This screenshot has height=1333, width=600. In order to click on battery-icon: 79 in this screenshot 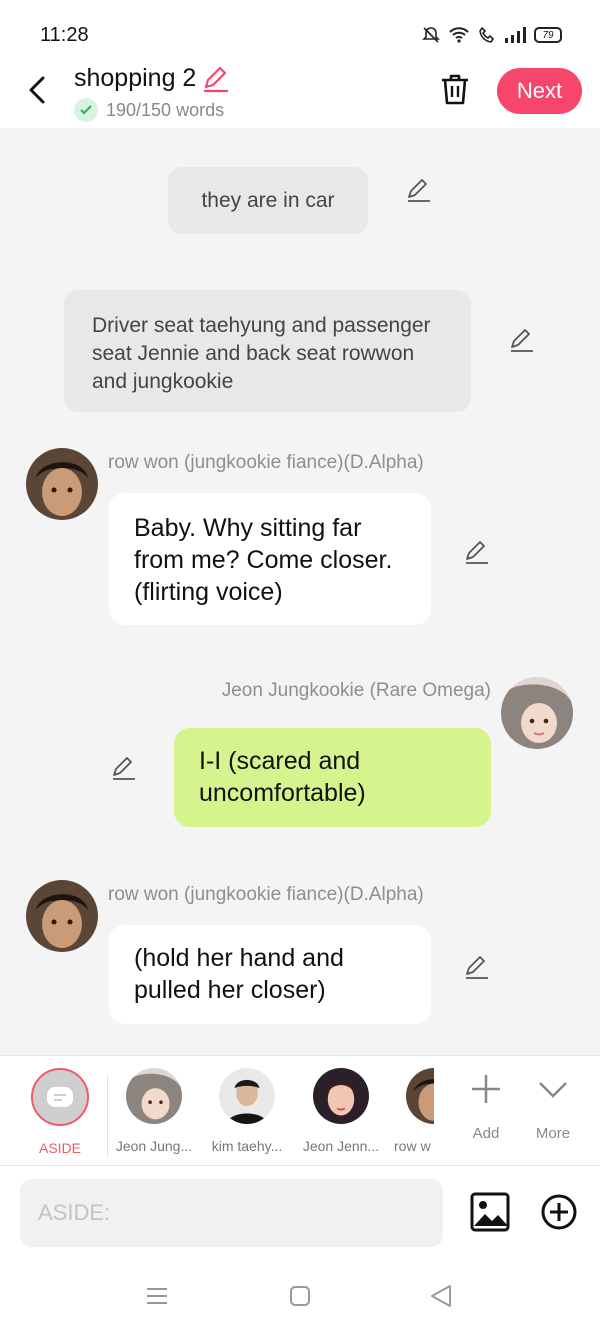, I will do `click(548, 35)`.